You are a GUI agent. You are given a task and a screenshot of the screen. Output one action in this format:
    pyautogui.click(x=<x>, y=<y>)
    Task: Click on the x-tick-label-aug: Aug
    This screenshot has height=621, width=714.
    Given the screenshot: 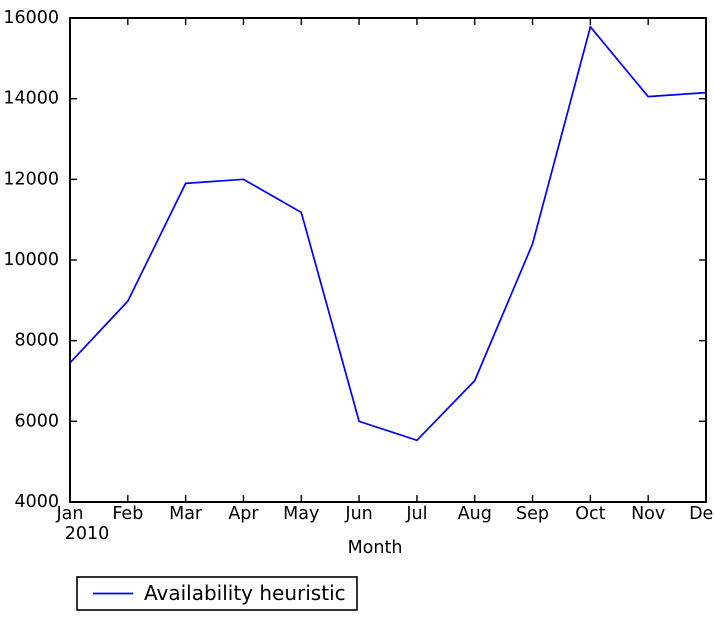 What is the action you would take?
    pyautogui.click(x=475, y=514)
    